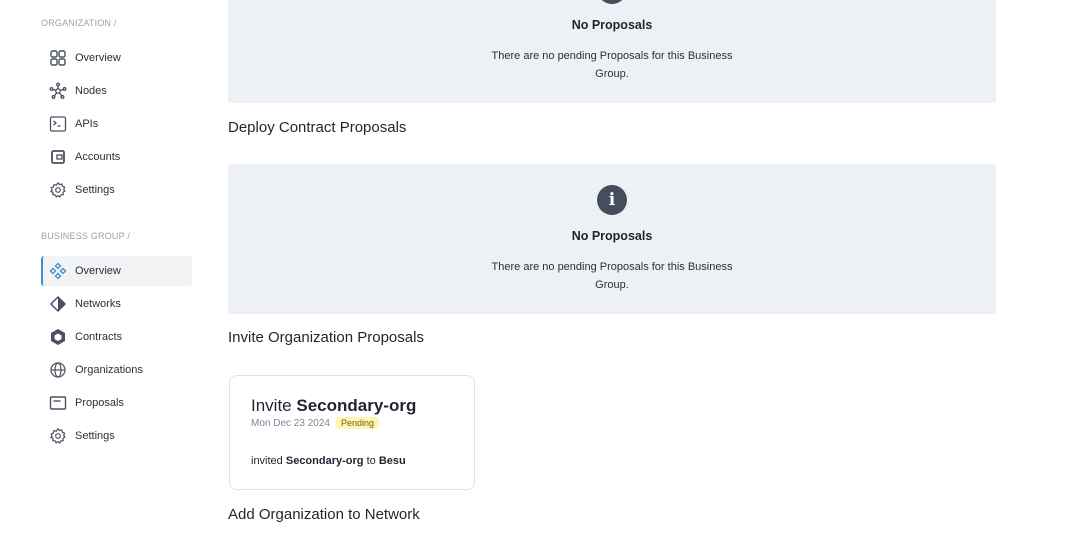 This screenshot has height=544, width=1066. I want to click on sidebar-item-label: Accounts, so click(98, 157).